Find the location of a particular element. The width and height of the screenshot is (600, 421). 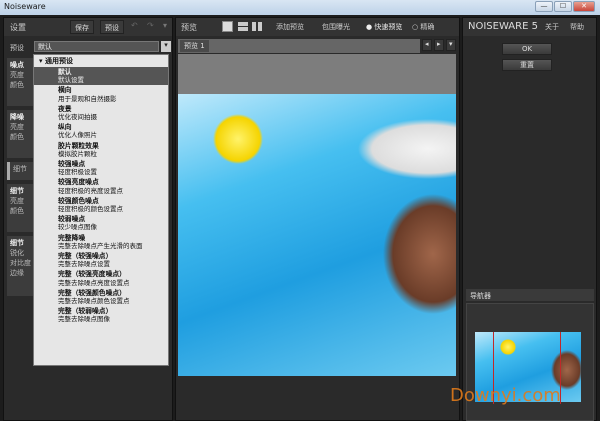

preset-option: 完整（较强噪点） 完整去除噪点设置 is located at coordinates (101, 260).